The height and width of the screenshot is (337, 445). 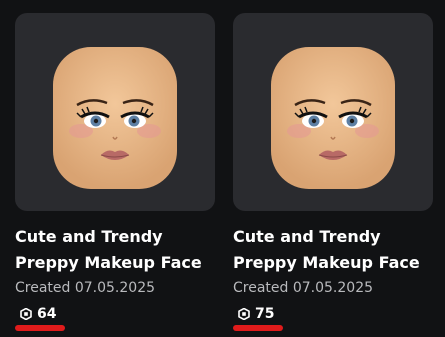 I want to click on item-price: 64, so click(x=38, y=314).